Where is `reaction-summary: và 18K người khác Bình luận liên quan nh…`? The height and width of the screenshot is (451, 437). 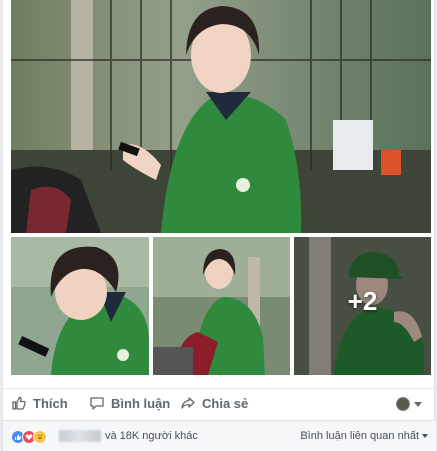 reaction-summary: và 18K người khác Bình luận liên quan nh… is located at coordinates (219, 435).